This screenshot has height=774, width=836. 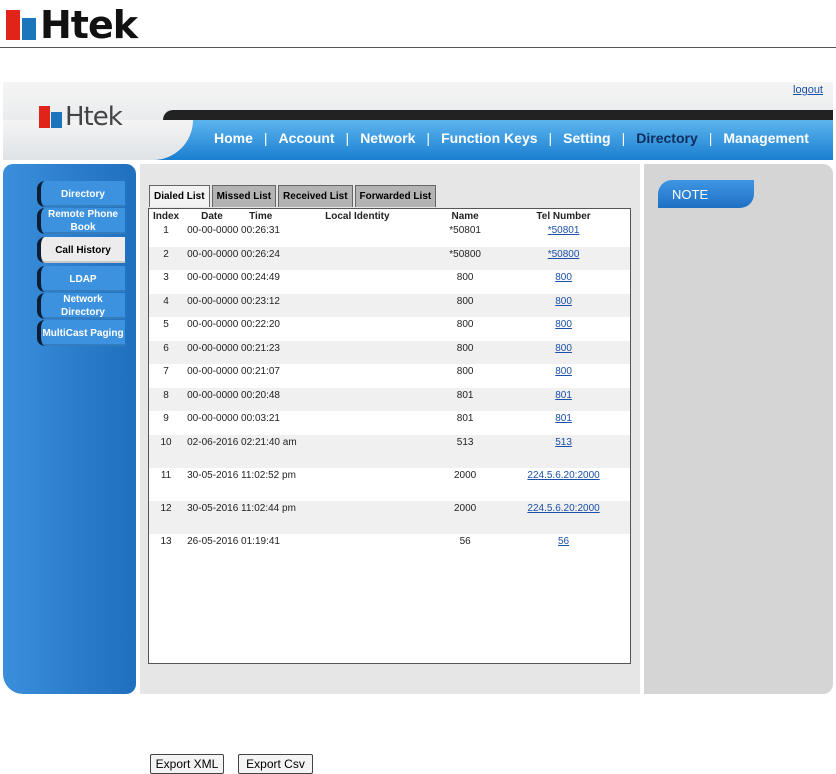 What do you see at coordinates (389, 376) in the screenshot?
I see `table-row: 7 00-00-0000 00:21:07 800 800` at bounding box center [389, 376].